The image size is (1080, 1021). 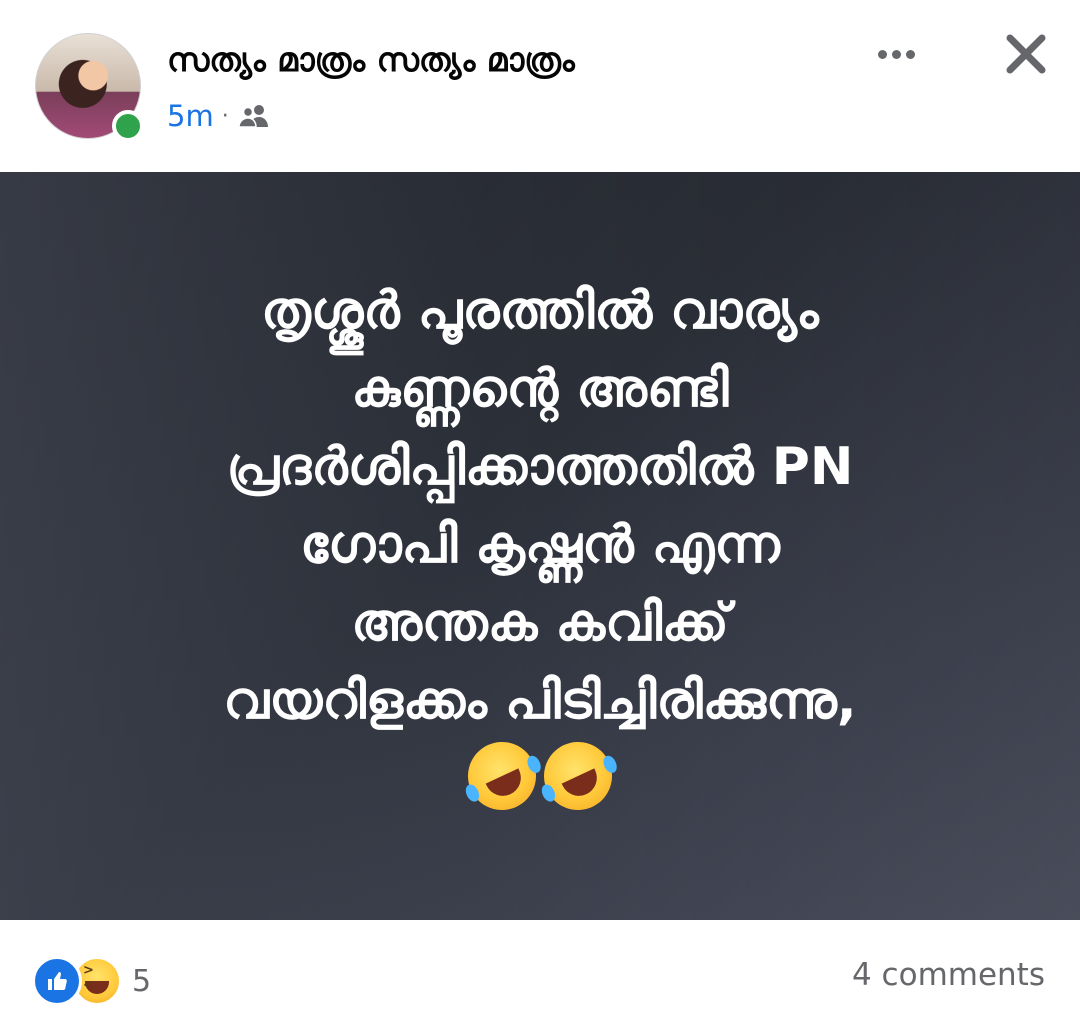 What do you see at coordinates (91, 981) in the screenshot?
I see `reactions-summary: 5` at bounding box center [91, 981].